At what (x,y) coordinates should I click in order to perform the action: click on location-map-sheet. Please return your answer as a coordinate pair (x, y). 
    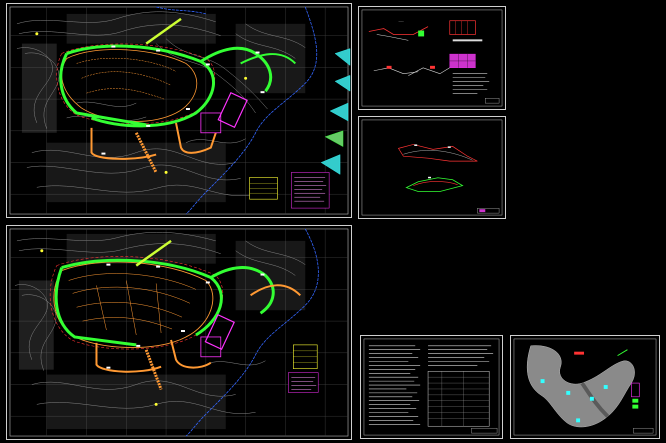
    Looking at the image, I should click on (585, 387).